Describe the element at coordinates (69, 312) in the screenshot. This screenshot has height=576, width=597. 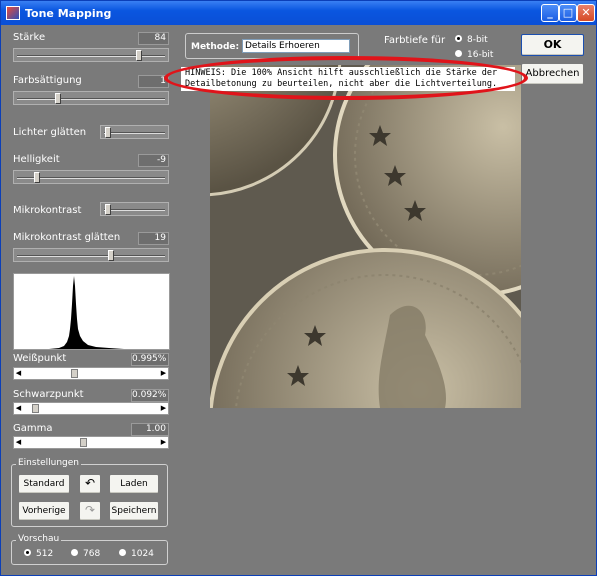
I see `histogram-graph` at that location.